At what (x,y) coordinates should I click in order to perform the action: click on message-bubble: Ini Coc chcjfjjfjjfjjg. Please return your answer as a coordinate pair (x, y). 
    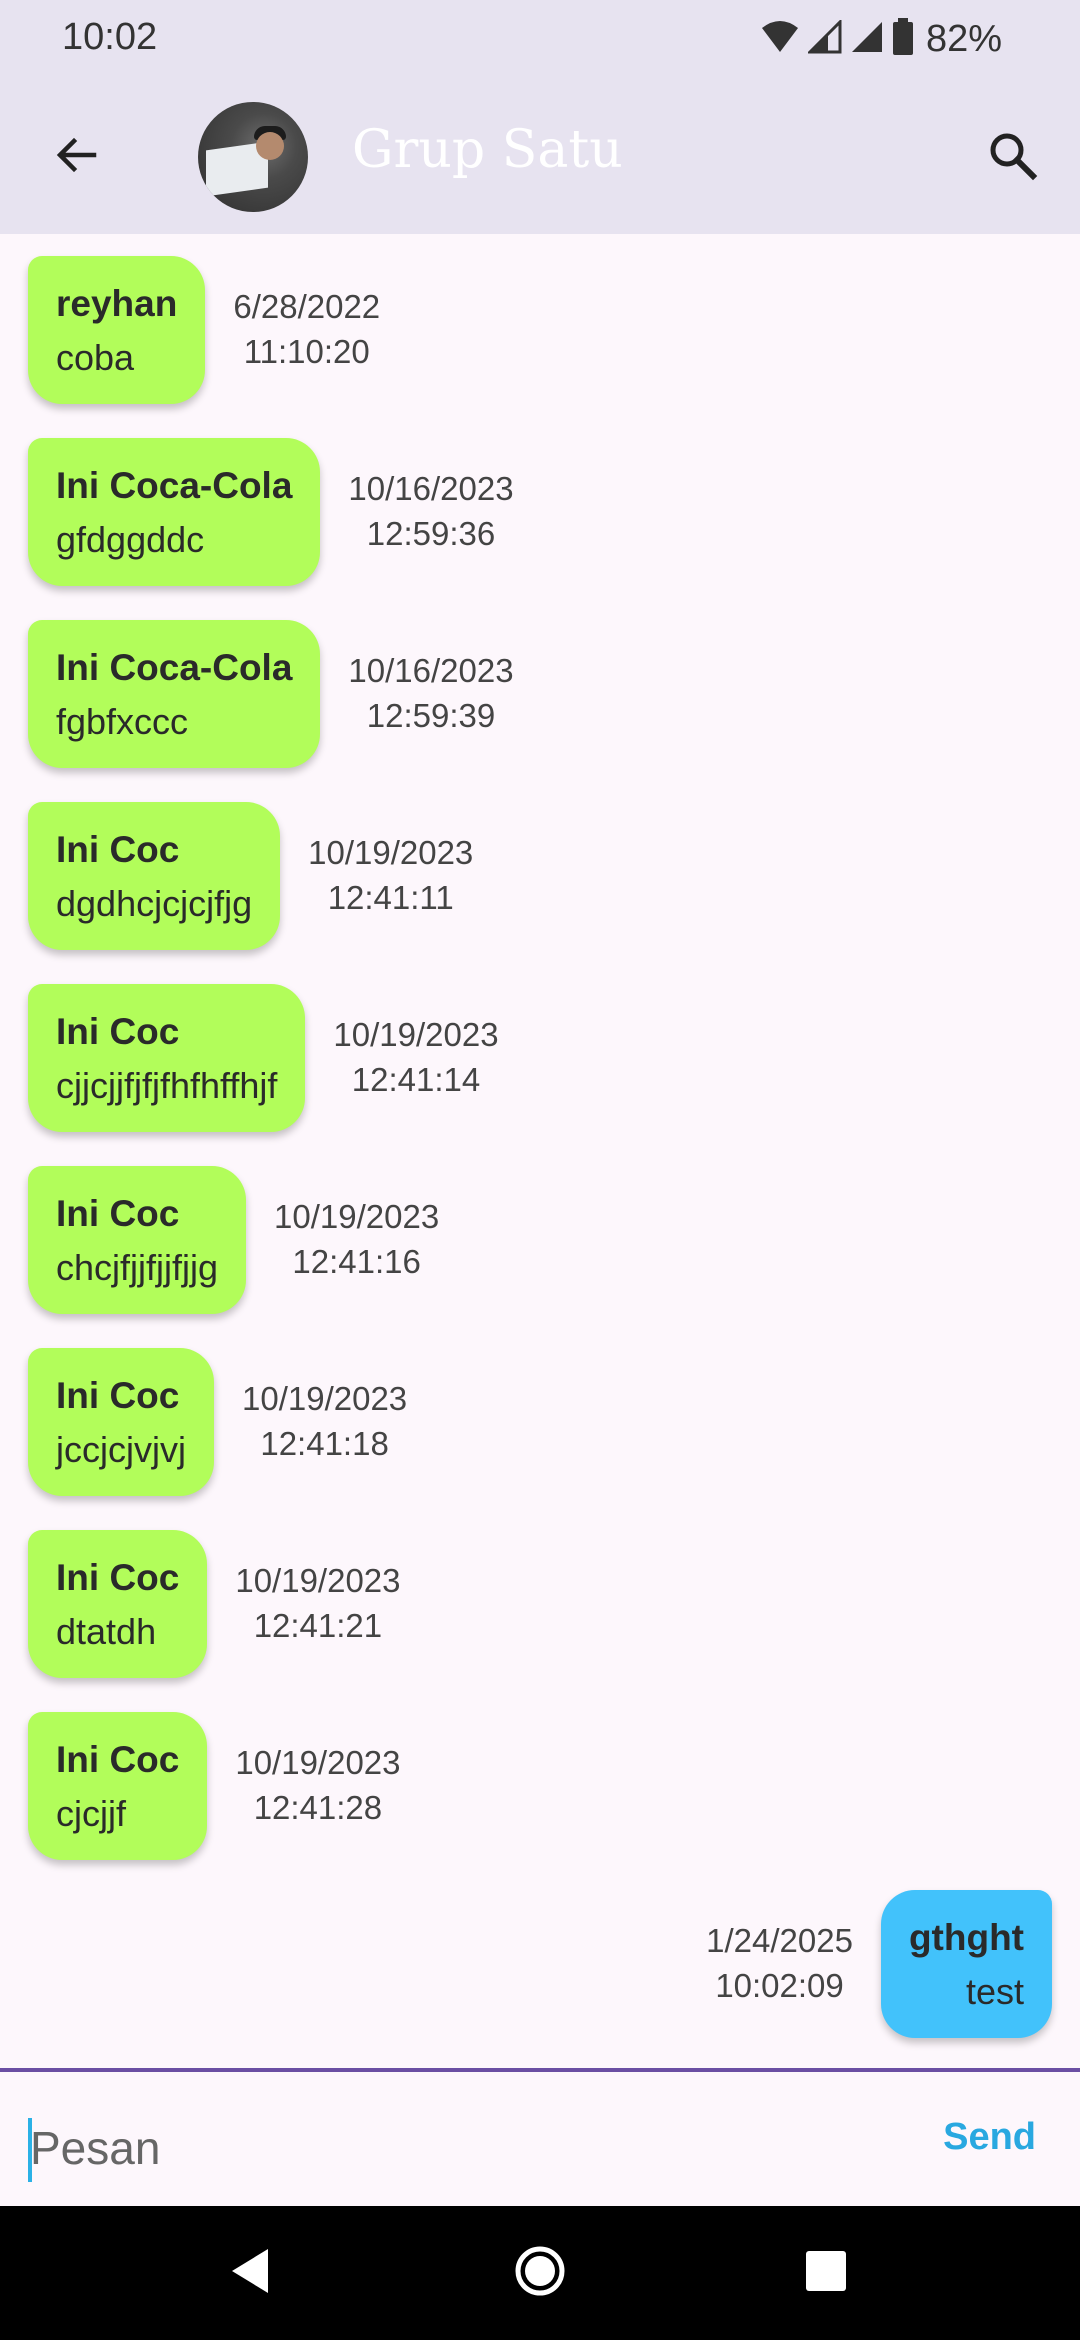
    Looking at the image, I should click on (137, 1240).